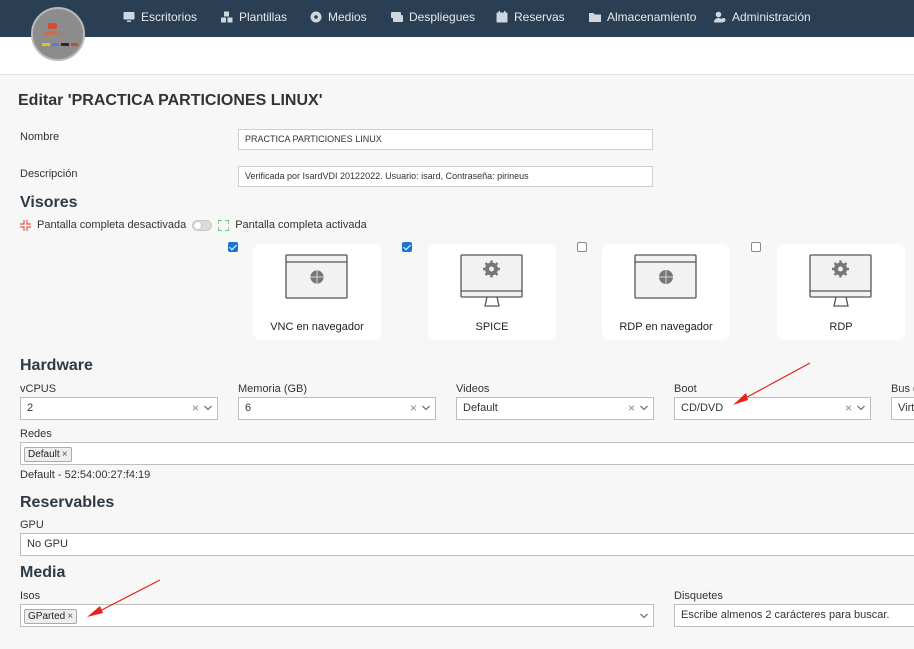  What do you see at coordinates (49, 174) in the screenshot?
I see `description-label: Descripción` at bounding box center [49, 174].